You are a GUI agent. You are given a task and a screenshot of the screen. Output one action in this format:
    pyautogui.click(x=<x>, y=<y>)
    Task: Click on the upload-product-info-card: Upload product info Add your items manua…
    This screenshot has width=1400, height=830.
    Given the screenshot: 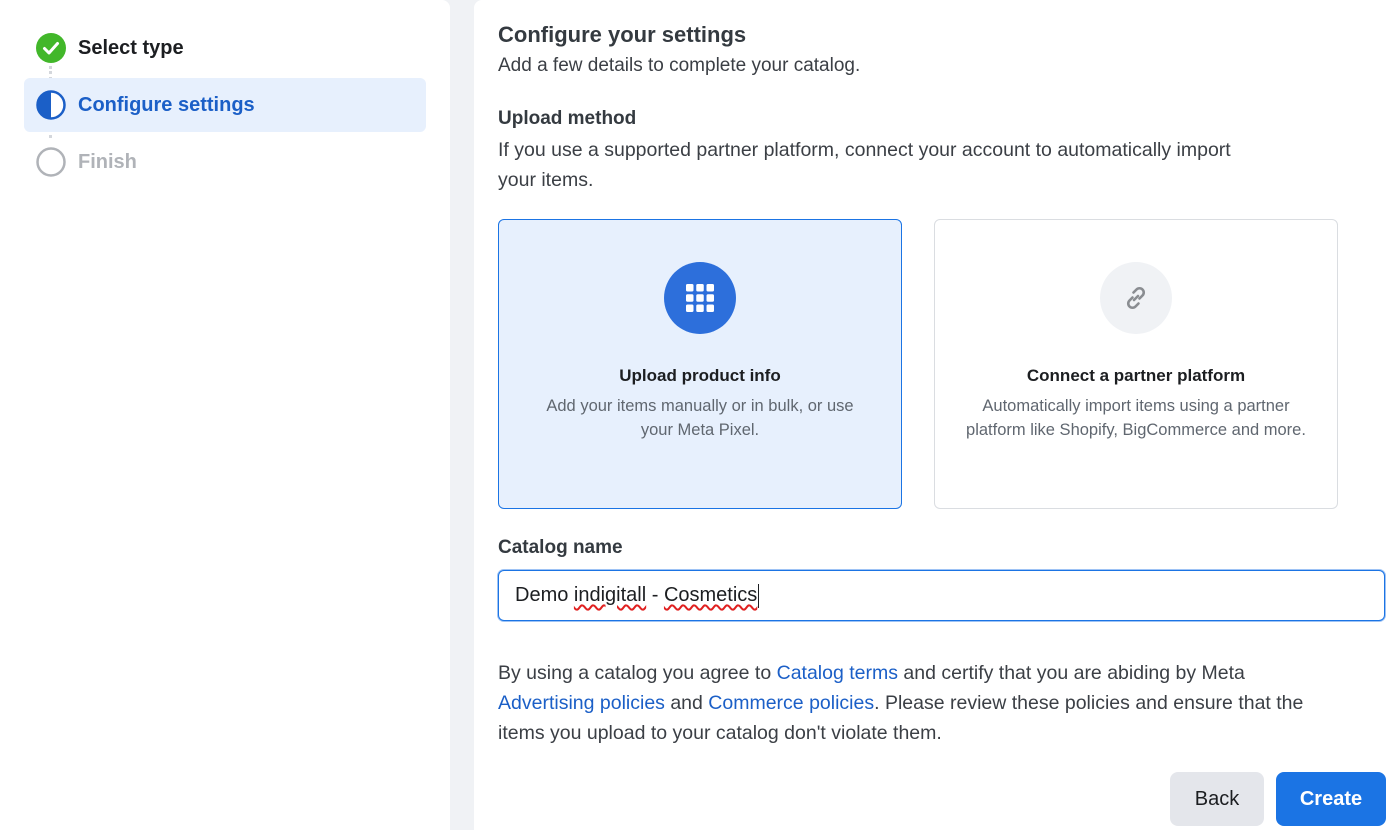 What is the action you would take?
    pyautogui.click(x=700, y=364)
    